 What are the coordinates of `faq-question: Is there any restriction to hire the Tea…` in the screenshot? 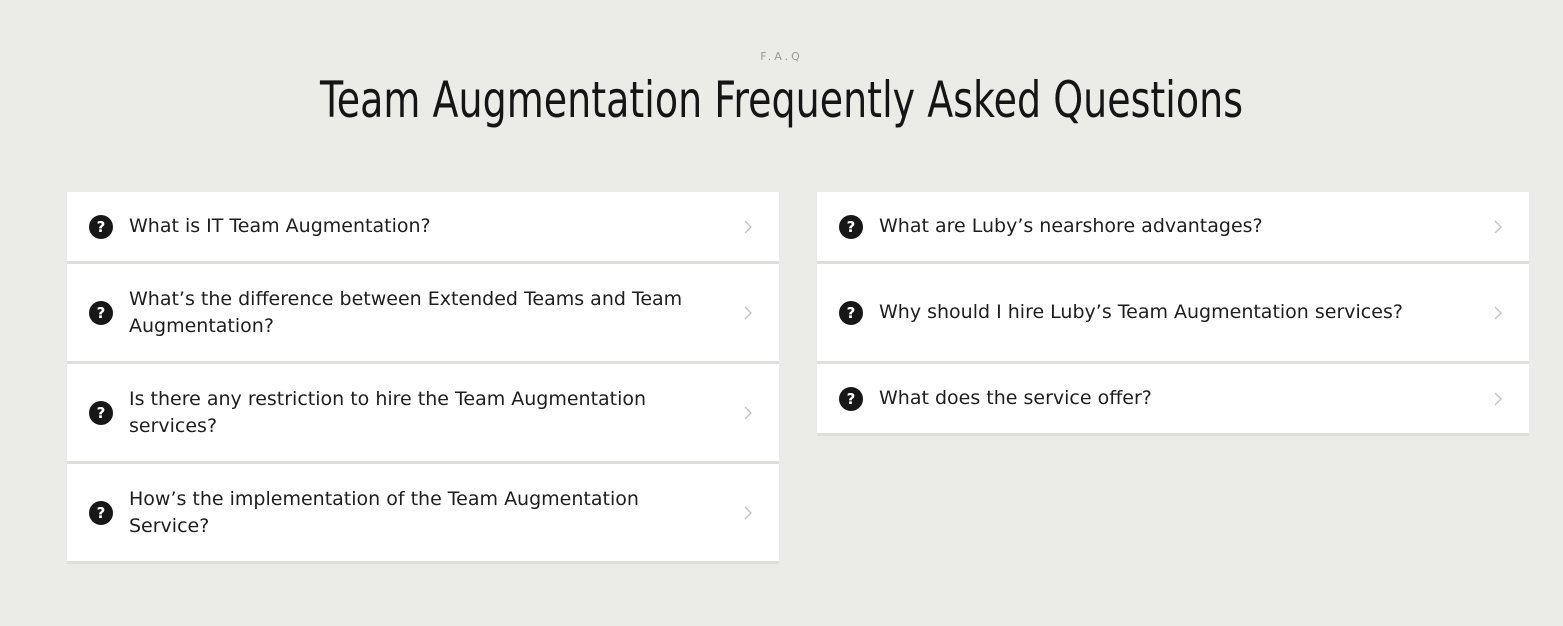 It's located at (388, 412).